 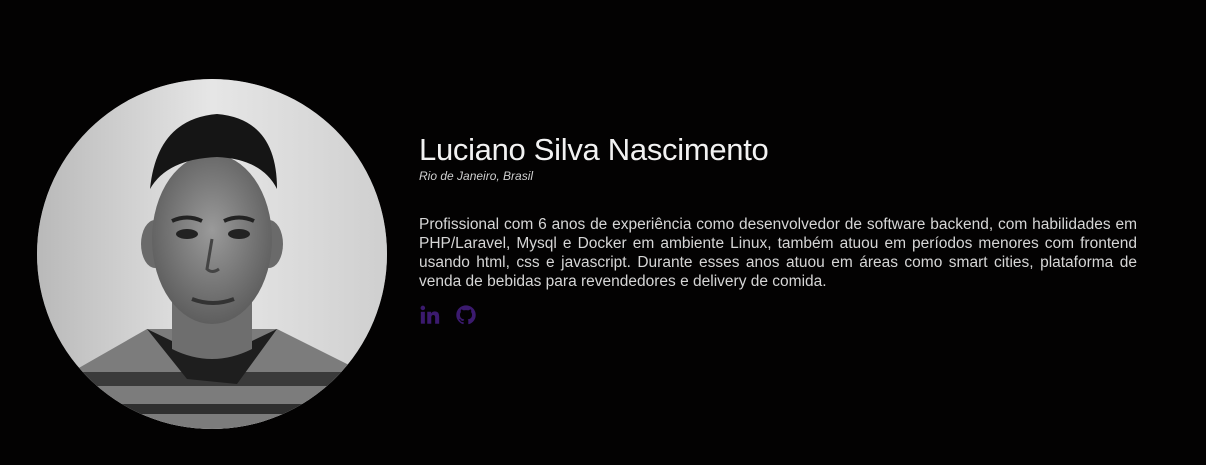 I want to click on linkedin-icon, so click(x=430, y=314).